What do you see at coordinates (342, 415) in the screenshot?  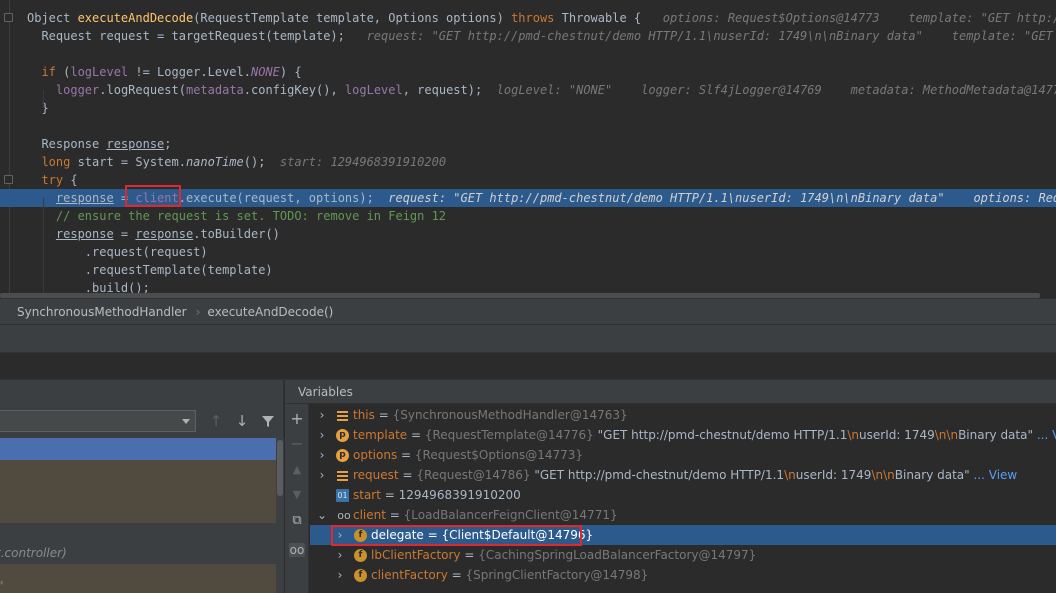 I see `field-list-icon` at bounding box center [342, 415].